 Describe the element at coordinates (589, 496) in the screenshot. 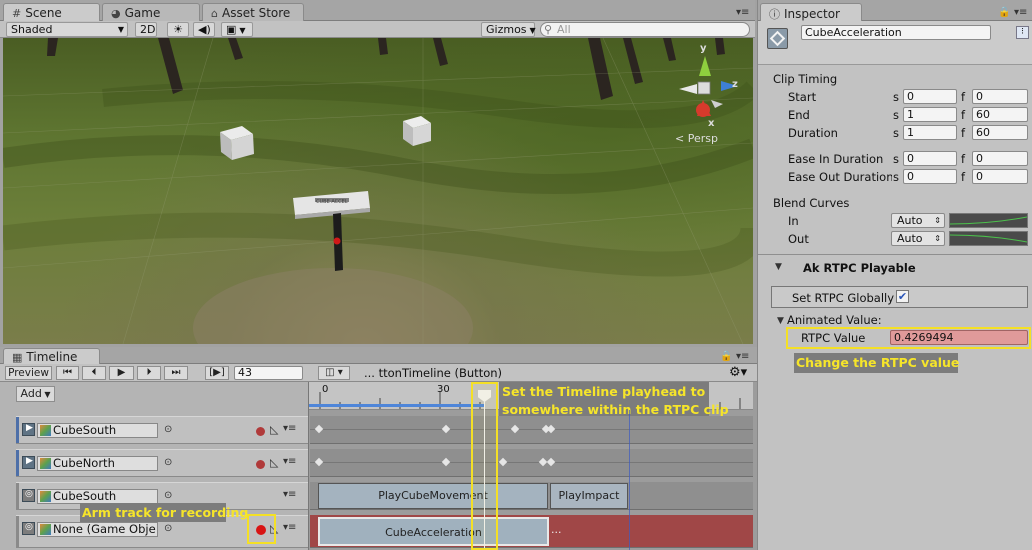

I see `clip-play-impact: PlayImpact` at that location.